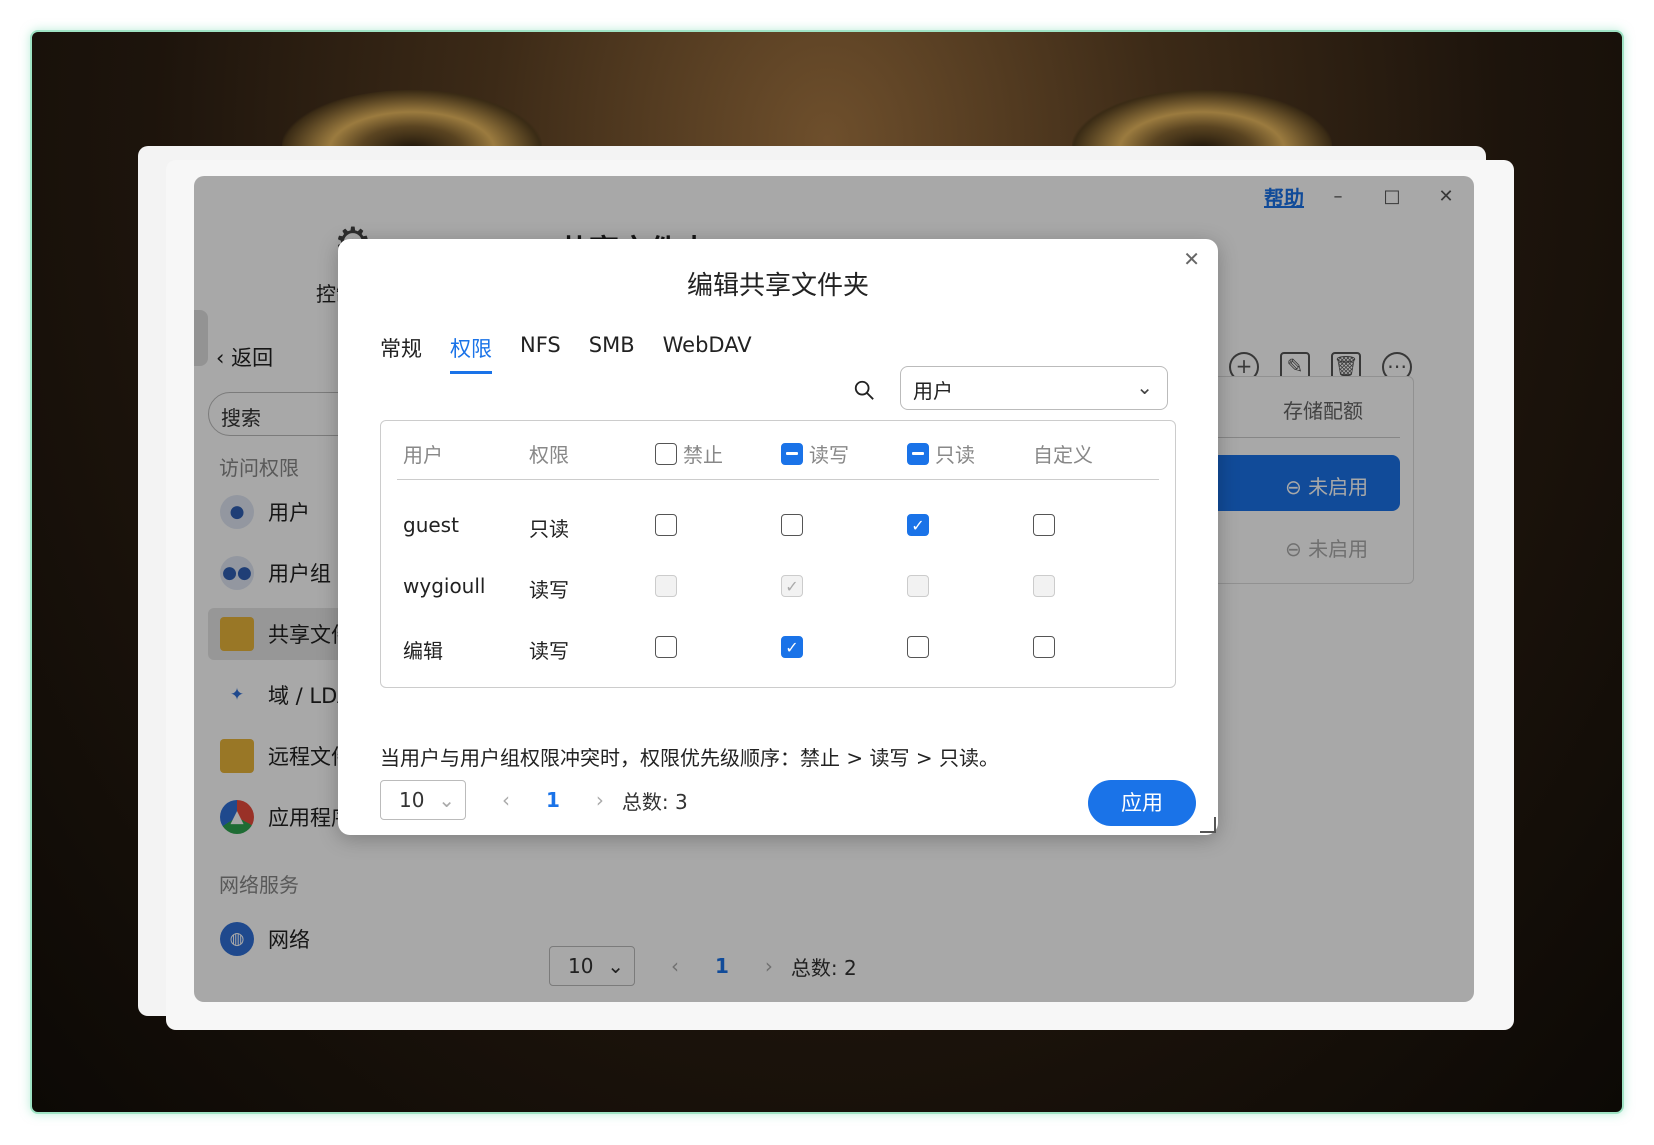  What do you see at coordinates (506, 800) in the screenshot?
I see `prev-page-button: ‹` at bounding box center [506, 800].